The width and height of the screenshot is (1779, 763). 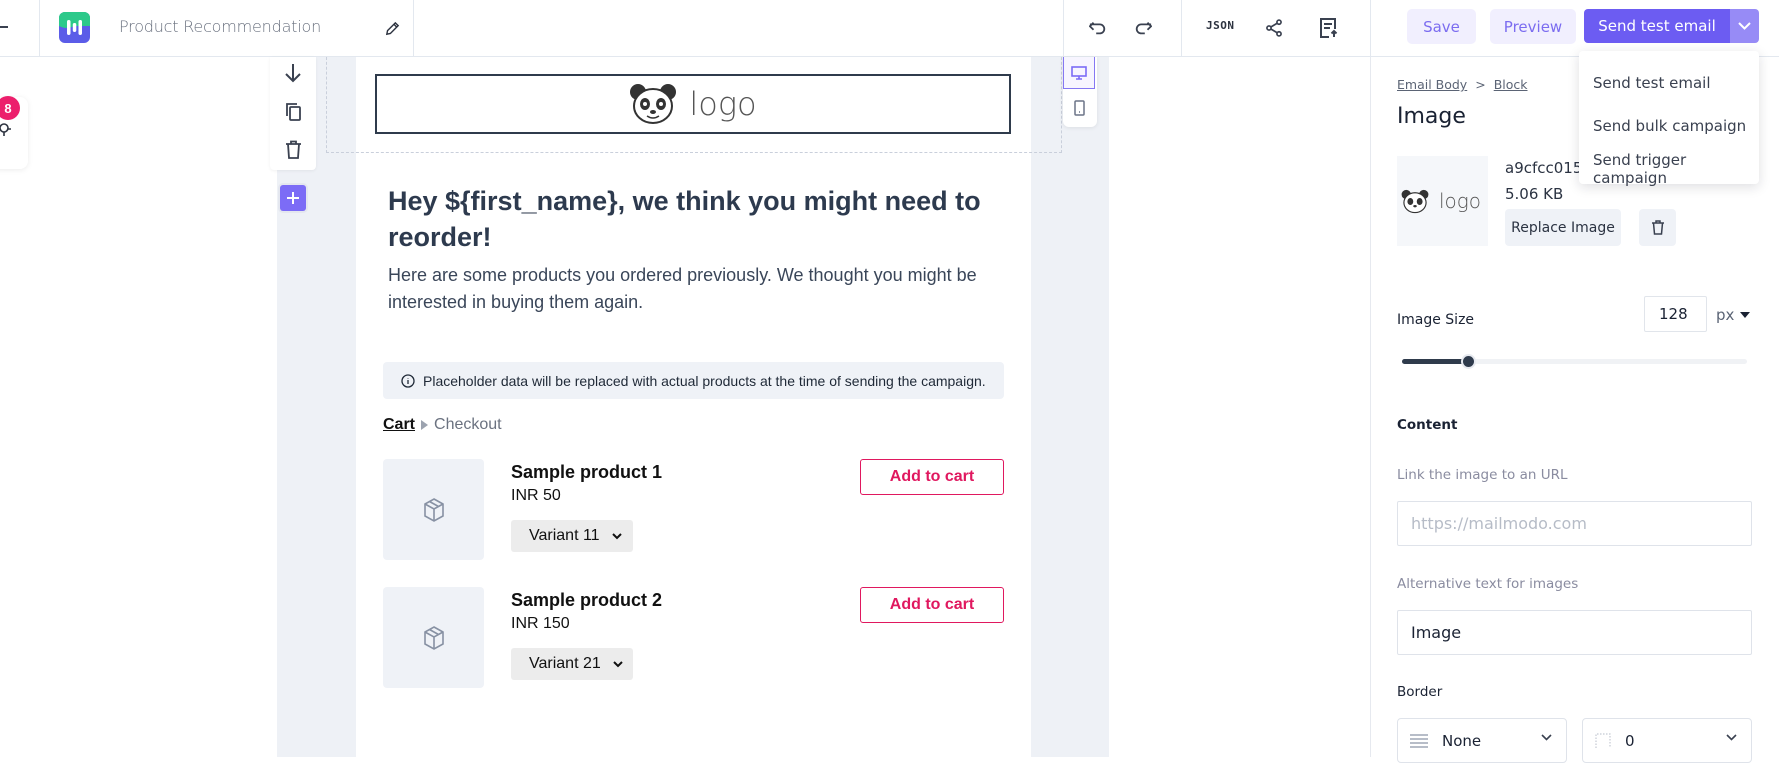 I want to click on mobile-icon, so click(x=1079, y=108).